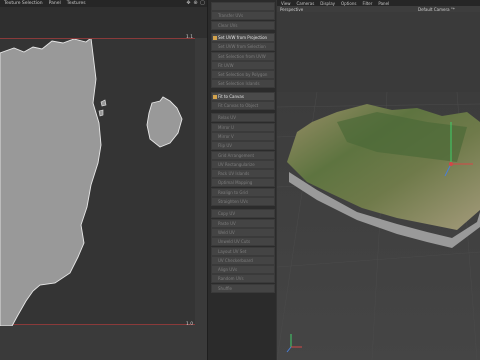  I want to click on command-button, so click(243, 6).